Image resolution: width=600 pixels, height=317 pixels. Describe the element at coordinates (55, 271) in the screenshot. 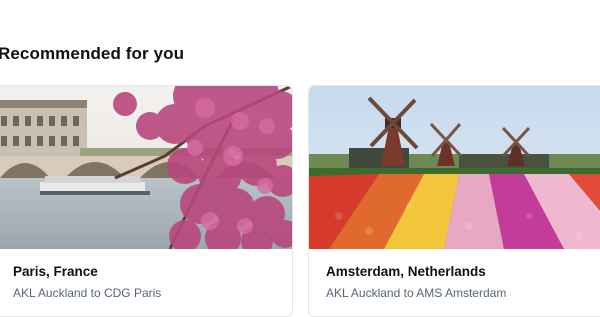

I see `card-title: Paris, France` at that location.